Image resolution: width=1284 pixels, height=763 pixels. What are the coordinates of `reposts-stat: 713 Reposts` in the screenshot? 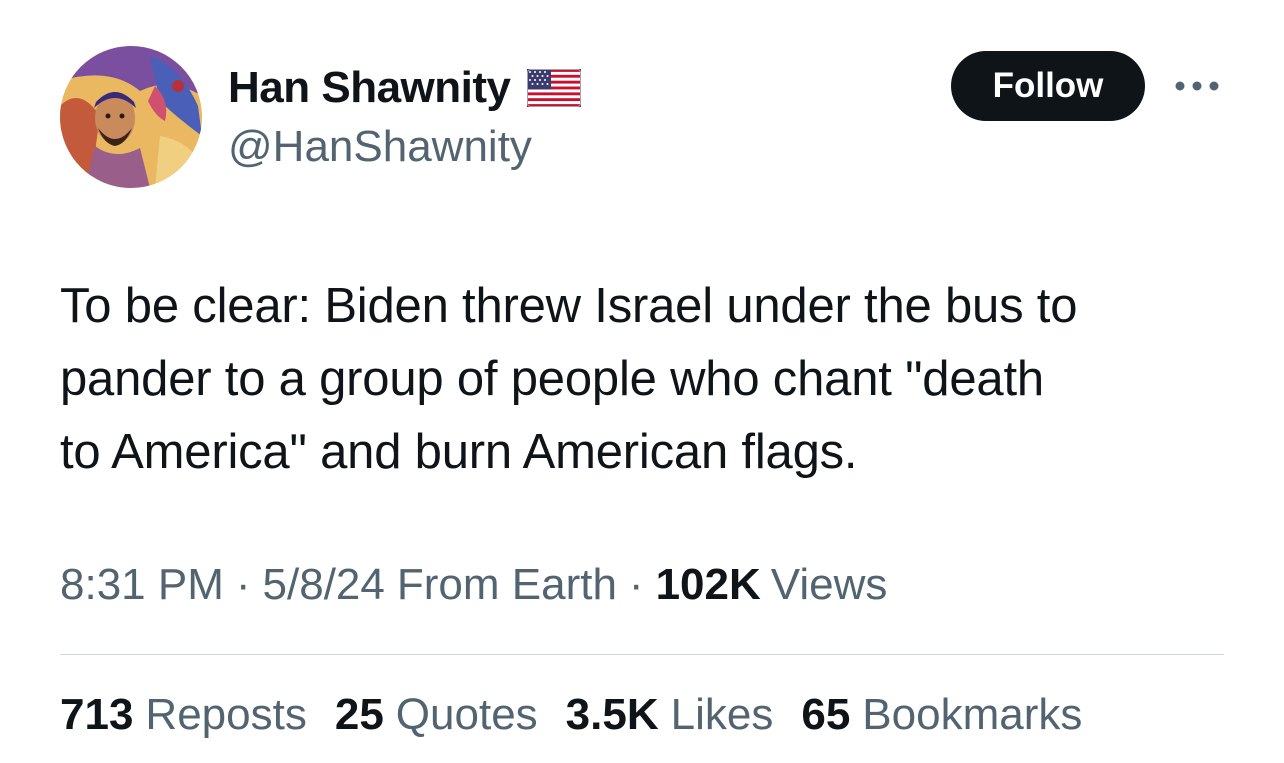 It's located at (183, 715).